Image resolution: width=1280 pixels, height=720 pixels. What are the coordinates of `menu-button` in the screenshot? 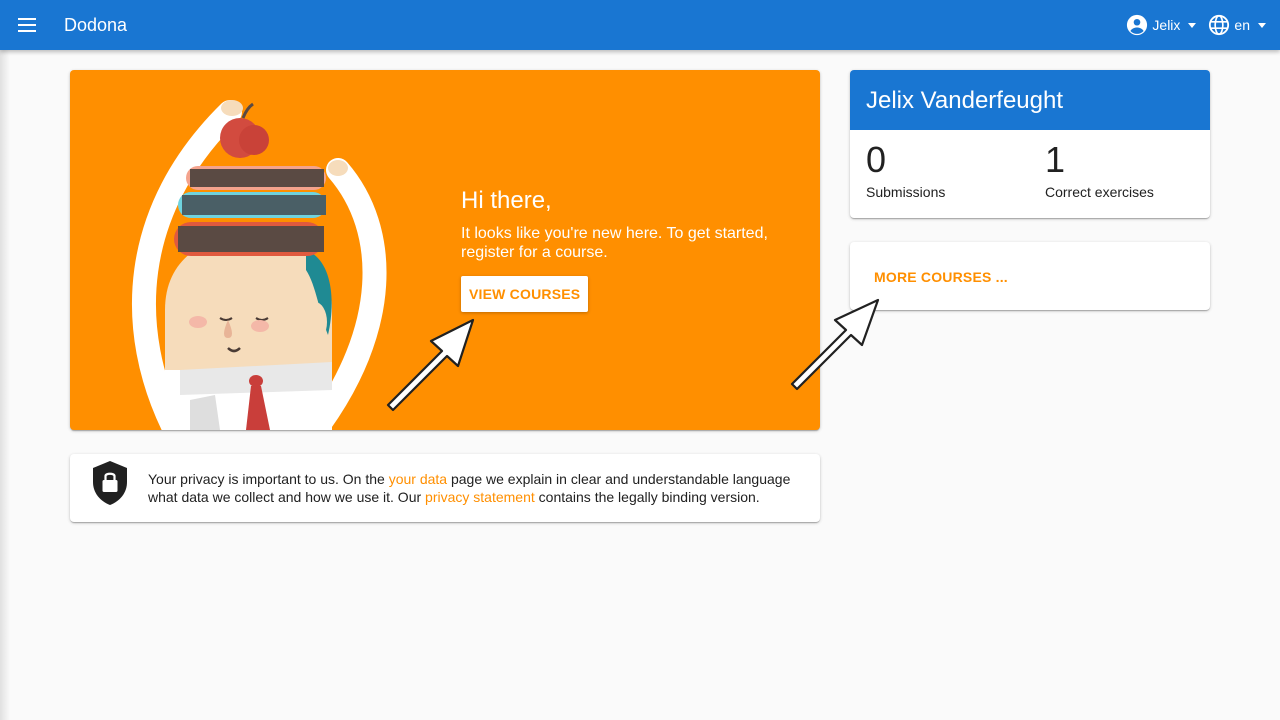 It's located at (28, 25).